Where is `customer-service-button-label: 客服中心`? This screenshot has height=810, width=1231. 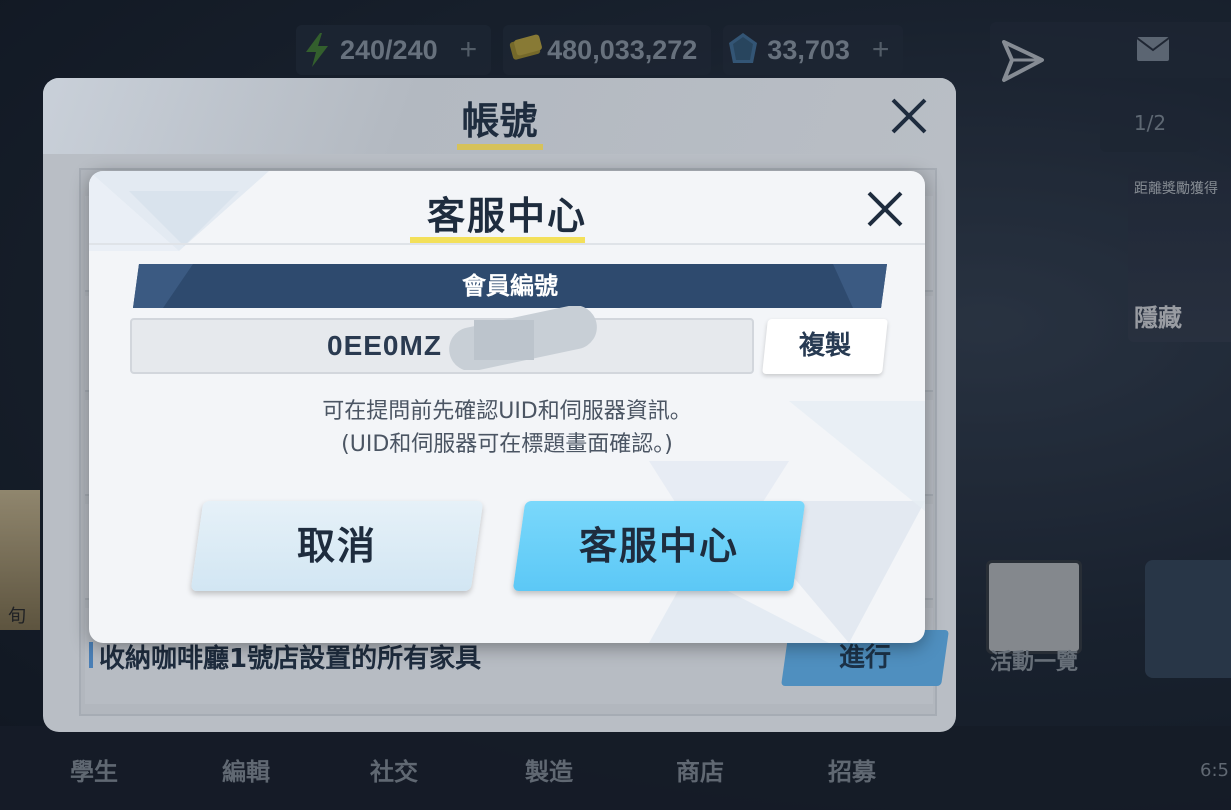
customer-service-button-label: 客服中心 is located at coordinates (658, 546).